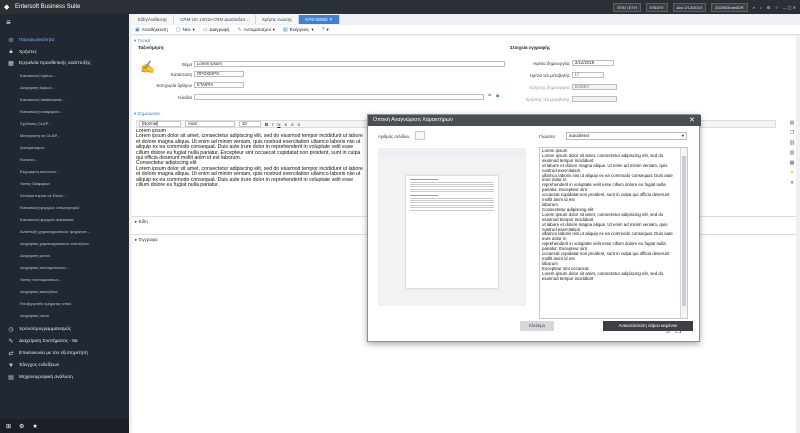 This screenshot has height=433, width=800. Describe the element at coordinates (627, 7) in the screenshot. I see `company-selector: ESN | ETH` at that location.